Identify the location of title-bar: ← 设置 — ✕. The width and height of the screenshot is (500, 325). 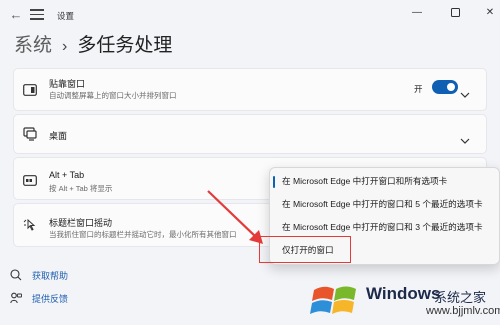
(250, 15).